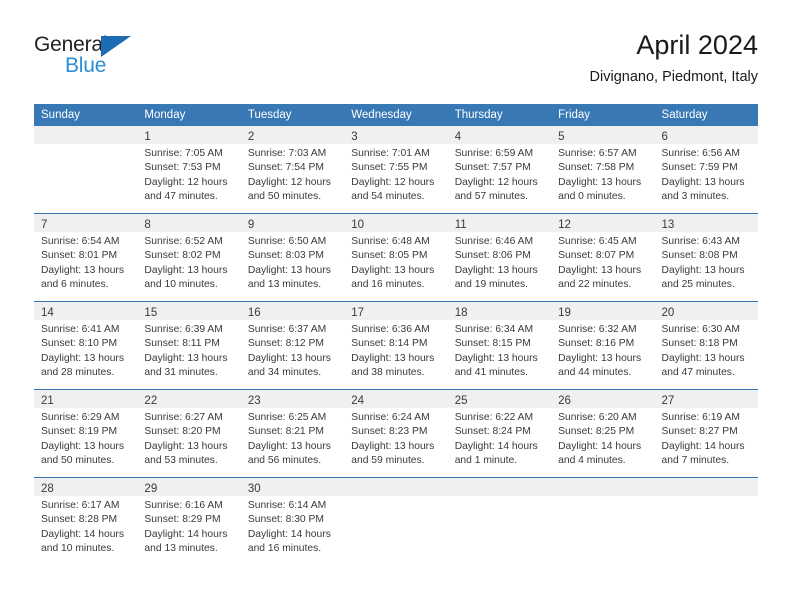 This screenshot has height=612, width=792. Describe the element at coordinates (79, 344) in the screenshot. I see `sunset-text: Sunset: 8:10 PM` at that location.